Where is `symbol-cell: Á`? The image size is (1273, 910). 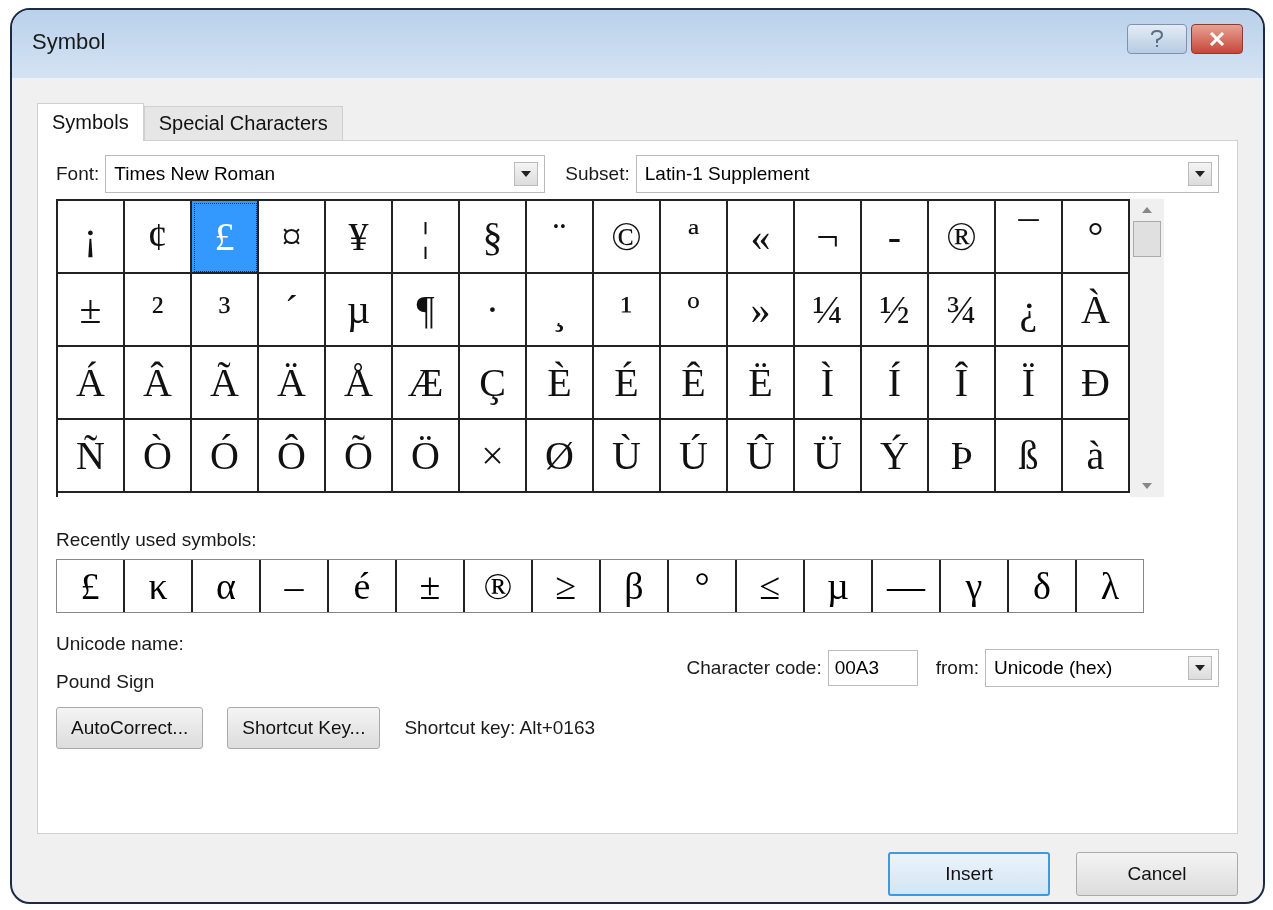 symbol-cell: Á is located at coordinates (91, 383).